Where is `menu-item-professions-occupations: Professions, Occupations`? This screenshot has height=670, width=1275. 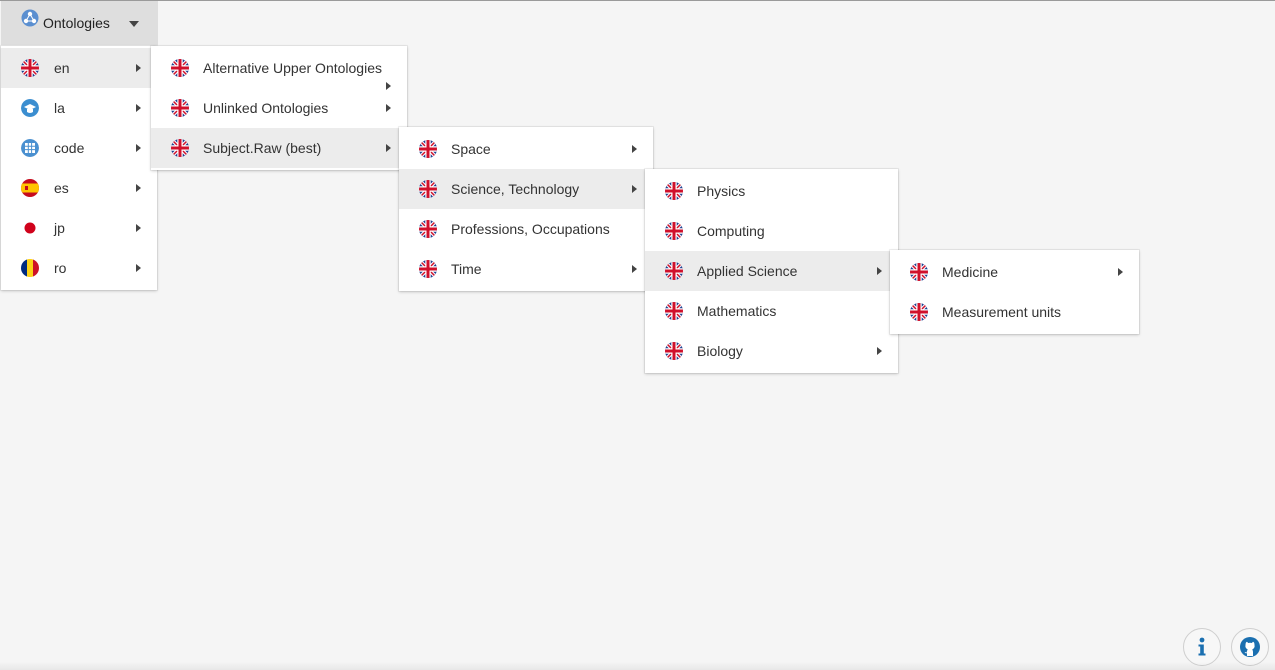 menu-item-professions-occupations: Professions, Occupations is located at coordinates (526, 229).